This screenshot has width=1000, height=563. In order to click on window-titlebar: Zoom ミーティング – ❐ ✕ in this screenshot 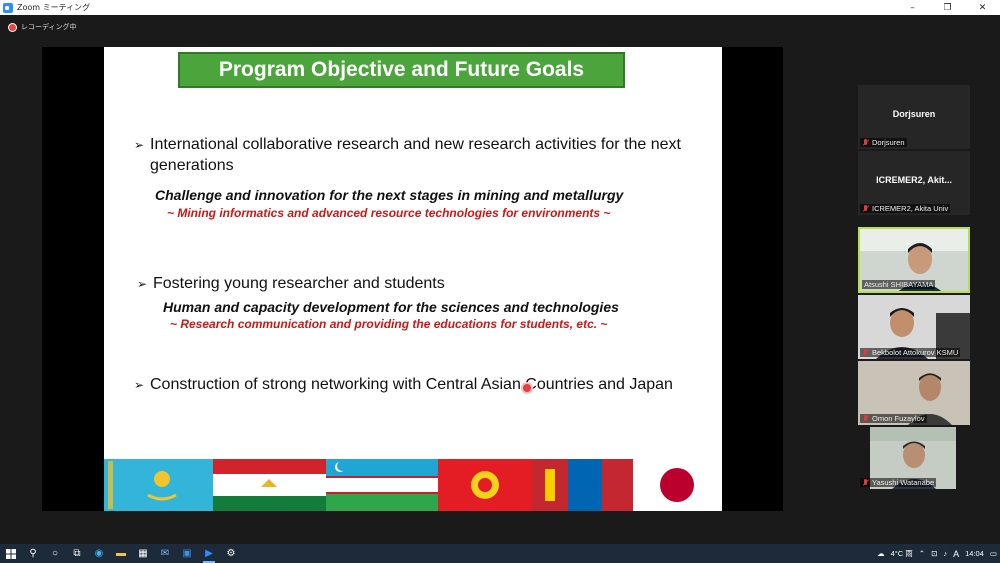, I will do `click(500, 7)`.